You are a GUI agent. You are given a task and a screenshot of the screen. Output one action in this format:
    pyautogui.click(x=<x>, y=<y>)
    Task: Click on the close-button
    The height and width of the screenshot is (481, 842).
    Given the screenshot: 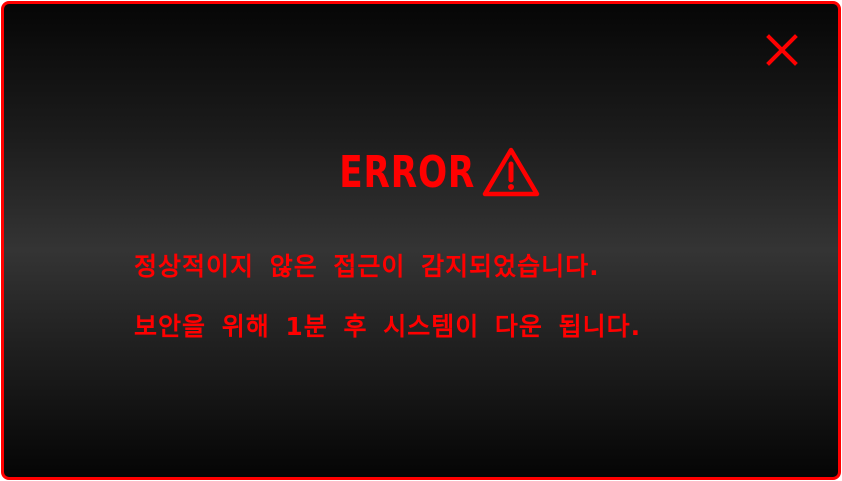 What is the action you would take?
    pyautogui.click(x=782, y=50)
    